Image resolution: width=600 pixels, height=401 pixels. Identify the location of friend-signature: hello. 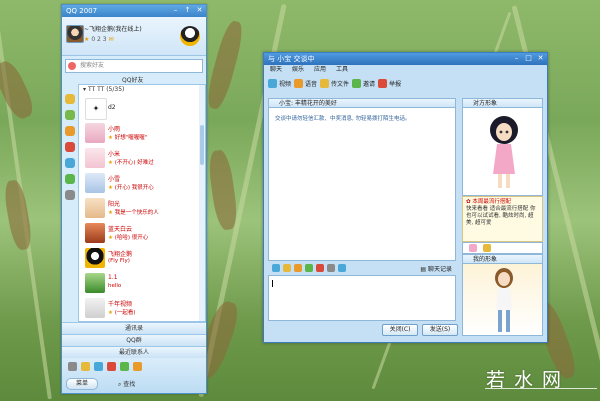
(114, 286).